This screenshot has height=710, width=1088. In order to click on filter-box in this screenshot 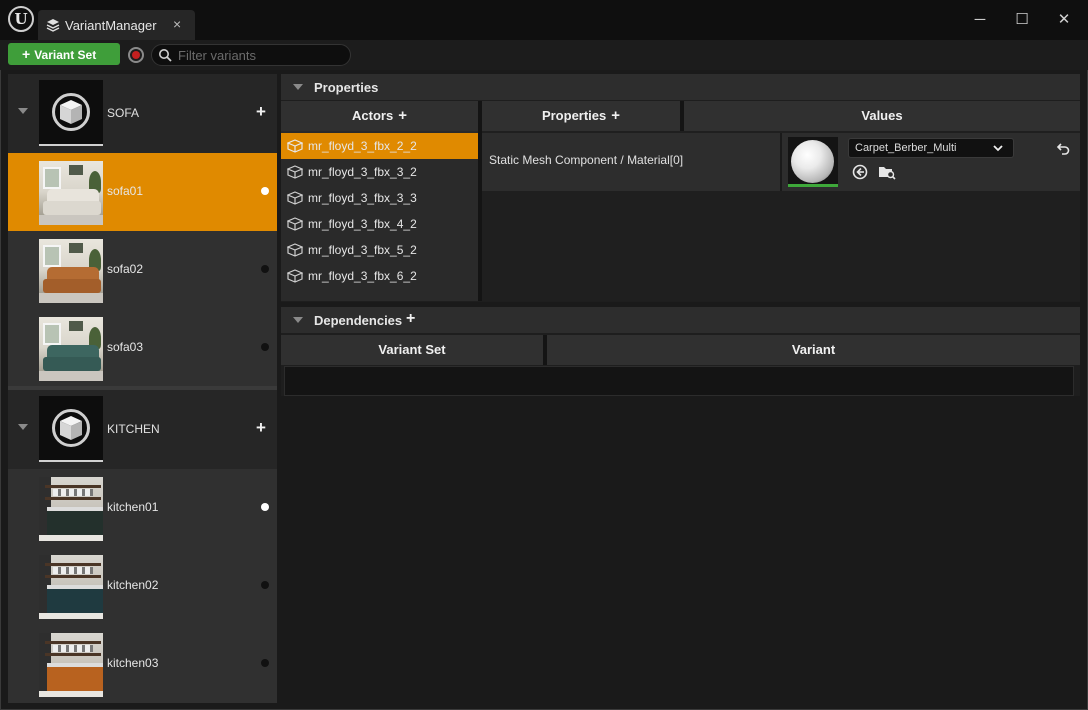, I will do `click(251, 55)`.